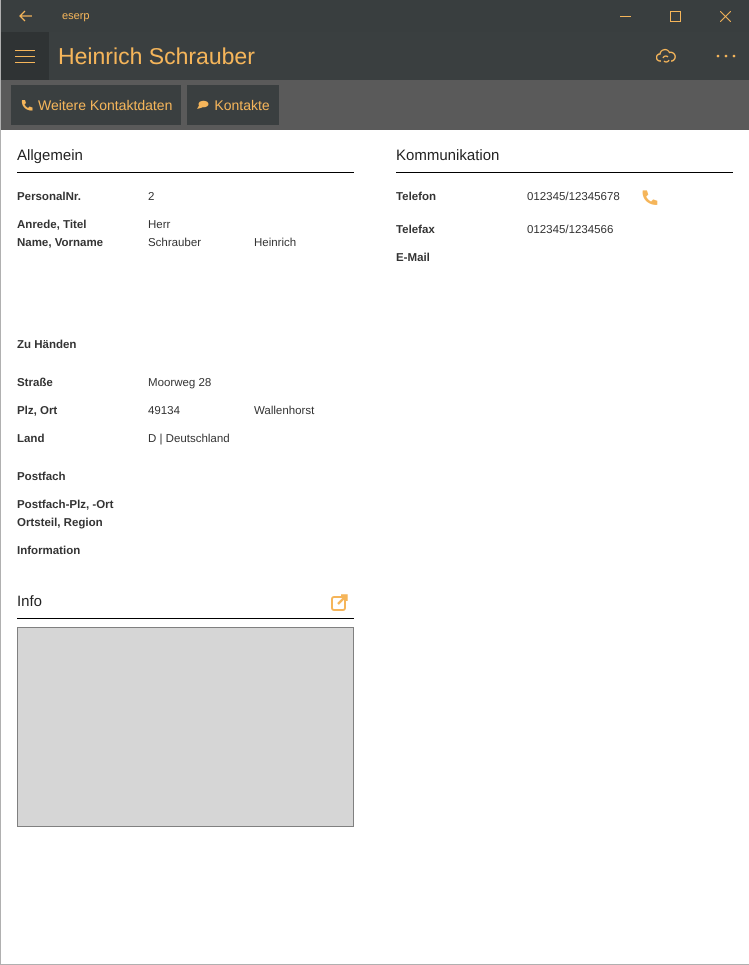 The width and height of the screenshot is (749, 965). I want to click on field-value: D | Deutschland, so click(189, 440).